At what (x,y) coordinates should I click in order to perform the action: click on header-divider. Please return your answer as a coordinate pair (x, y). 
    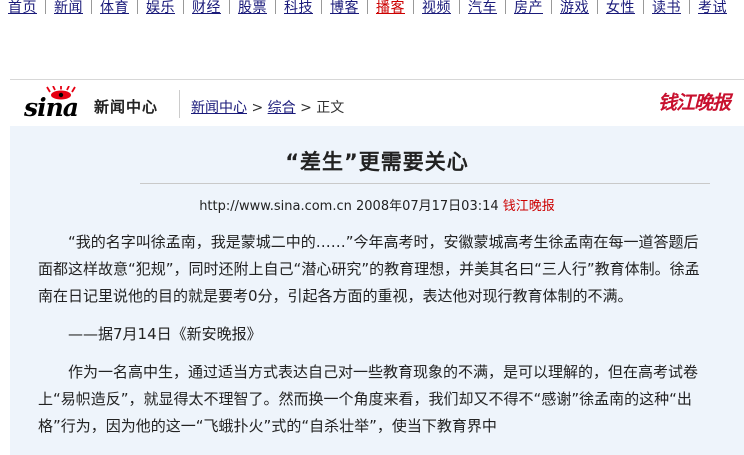
    Looking at the image, I should click on (179, 104).